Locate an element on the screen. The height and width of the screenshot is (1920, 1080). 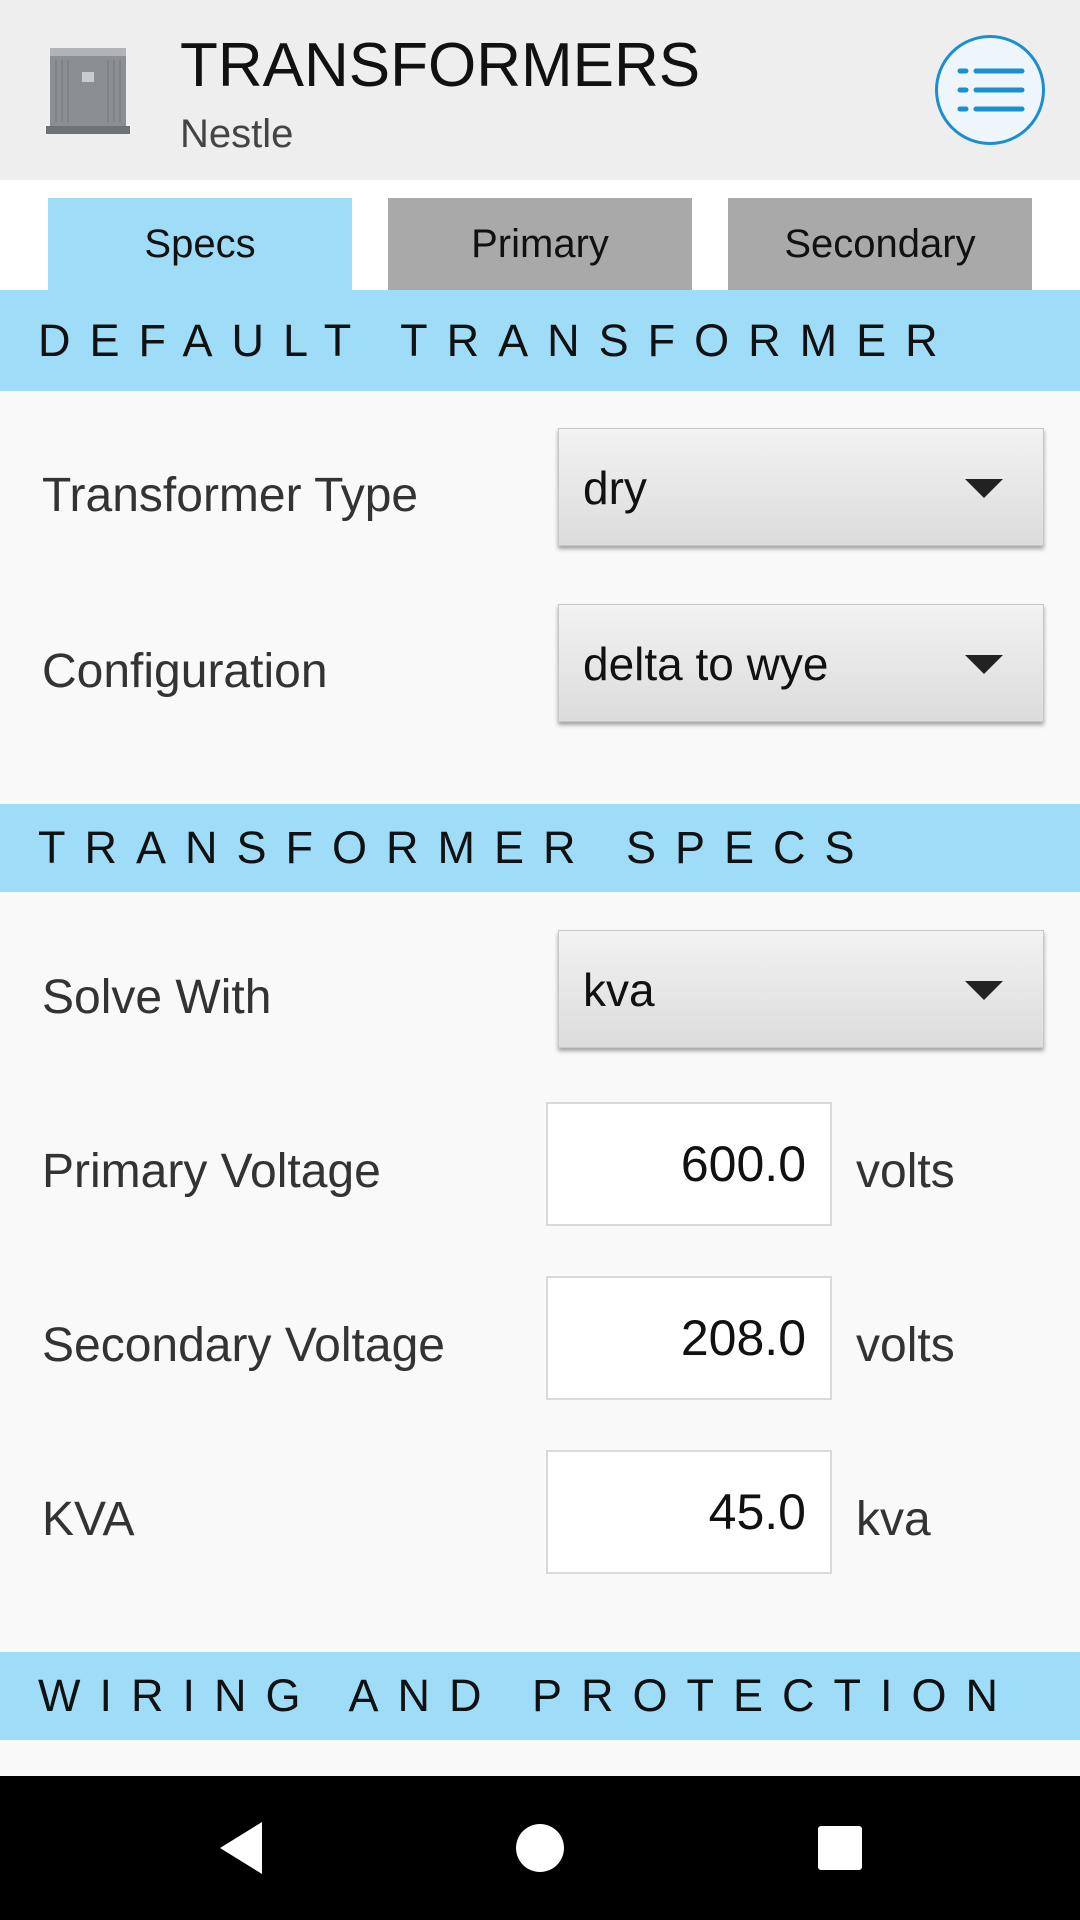
system-nav-bar is located at coordinates (540, 1848).